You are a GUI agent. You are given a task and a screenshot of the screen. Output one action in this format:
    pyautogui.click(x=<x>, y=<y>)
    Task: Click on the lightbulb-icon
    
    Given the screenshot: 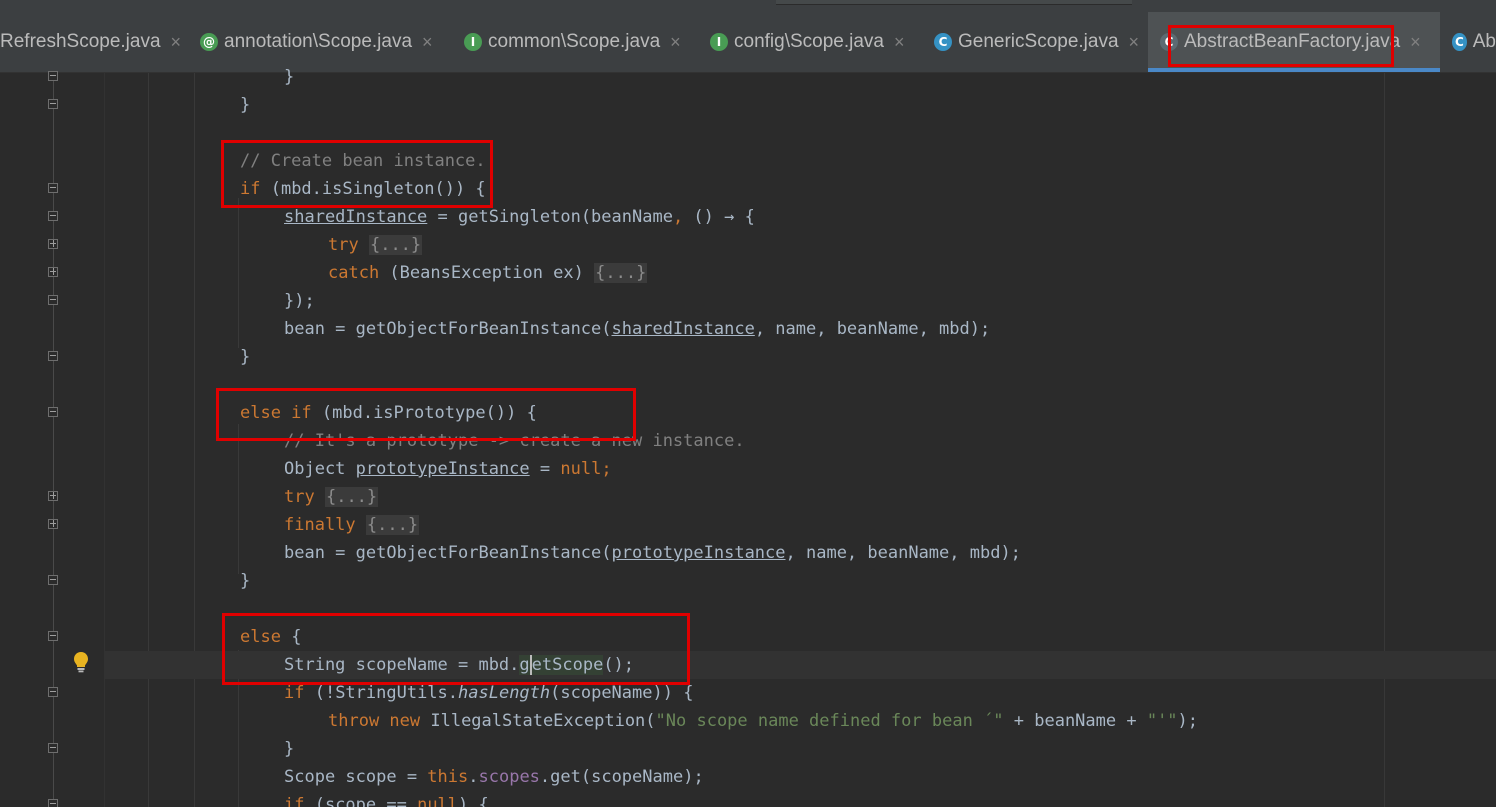 What is the action you would take?
    pyautogui.click(x=81, y=662)
    